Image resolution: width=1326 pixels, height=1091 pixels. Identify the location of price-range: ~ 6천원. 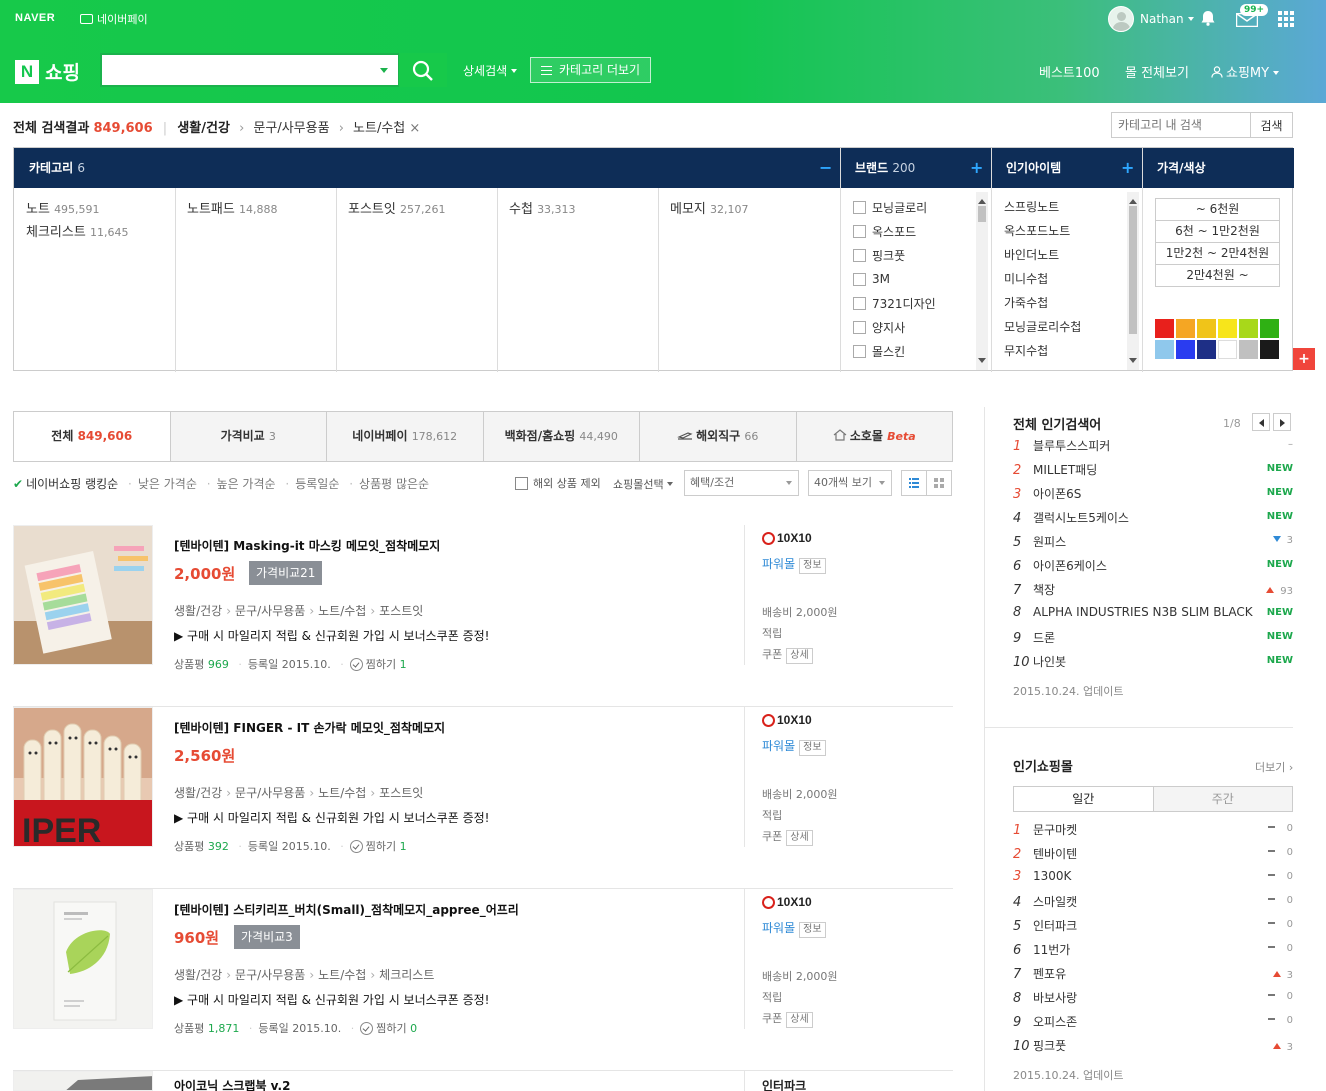
(1217, 209).